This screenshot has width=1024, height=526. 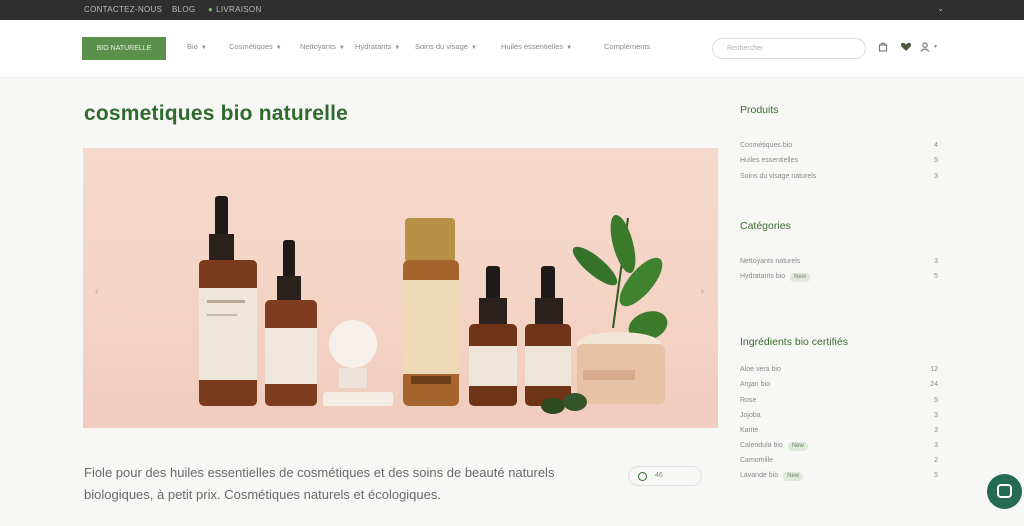 I want to click on sidebar-item: Soins du visage naturels 3, so click(x=839, y=178).